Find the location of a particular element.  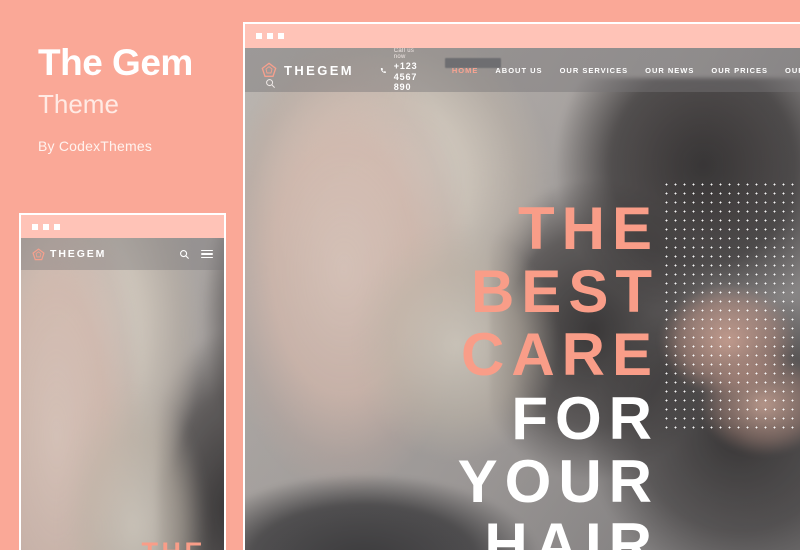

mobile-site-header: THEGEM is located at coordinates (122, 254).